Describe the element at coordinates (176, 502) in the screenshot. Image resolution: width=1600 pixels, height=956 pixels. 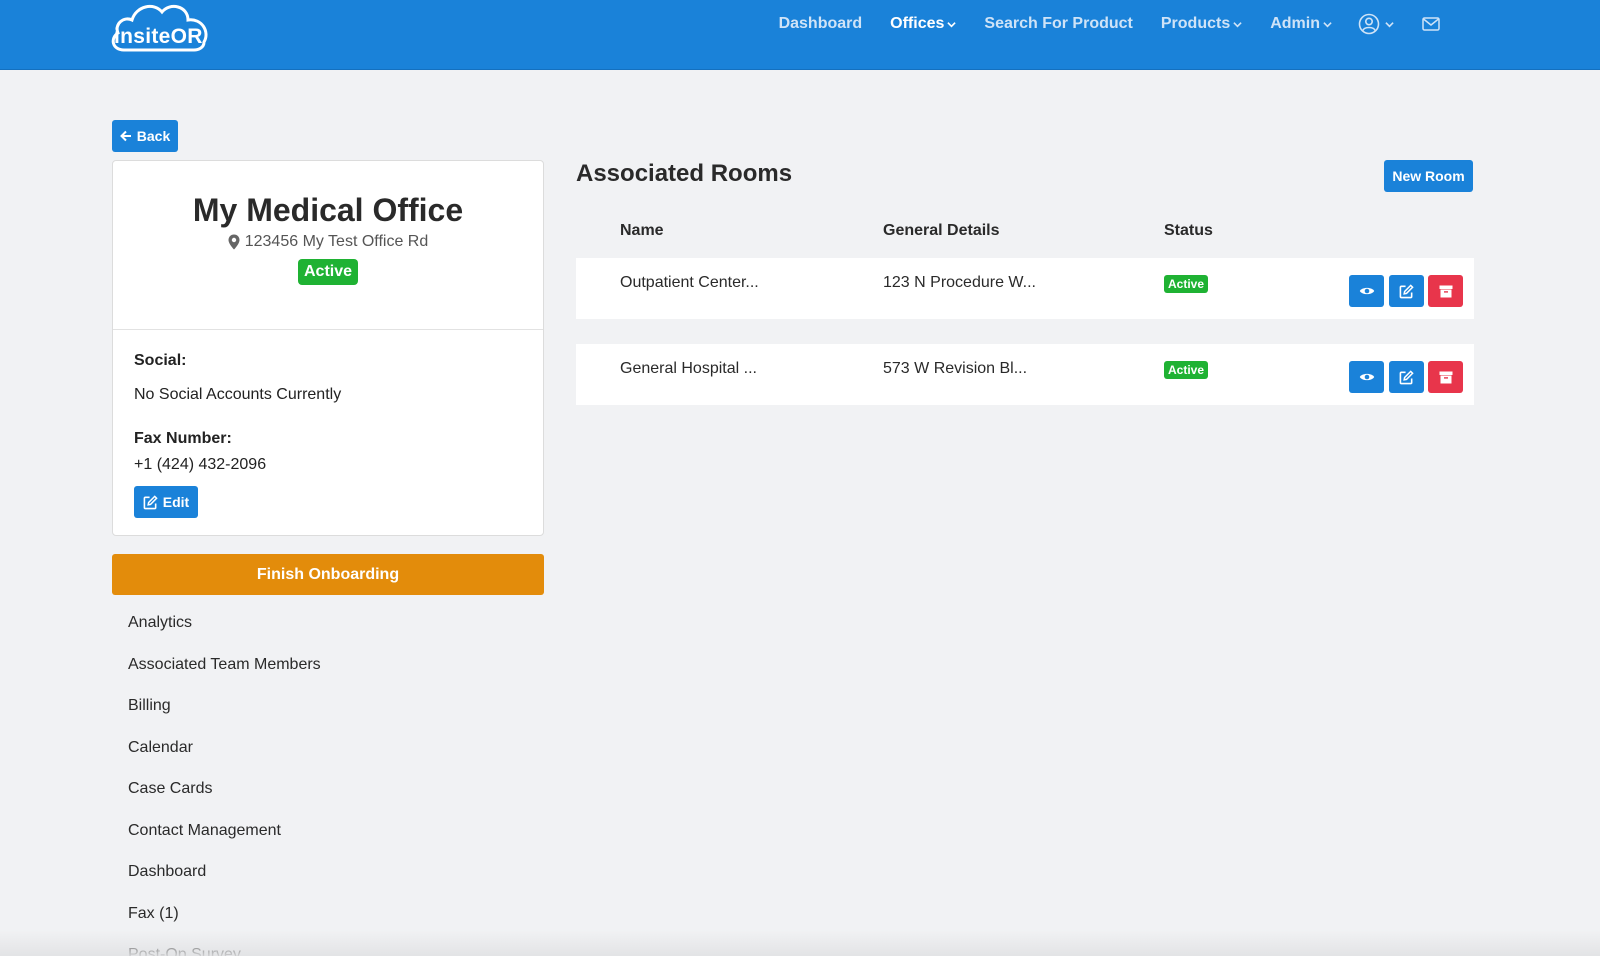
I see `edit-office-label: Edit` at that location.